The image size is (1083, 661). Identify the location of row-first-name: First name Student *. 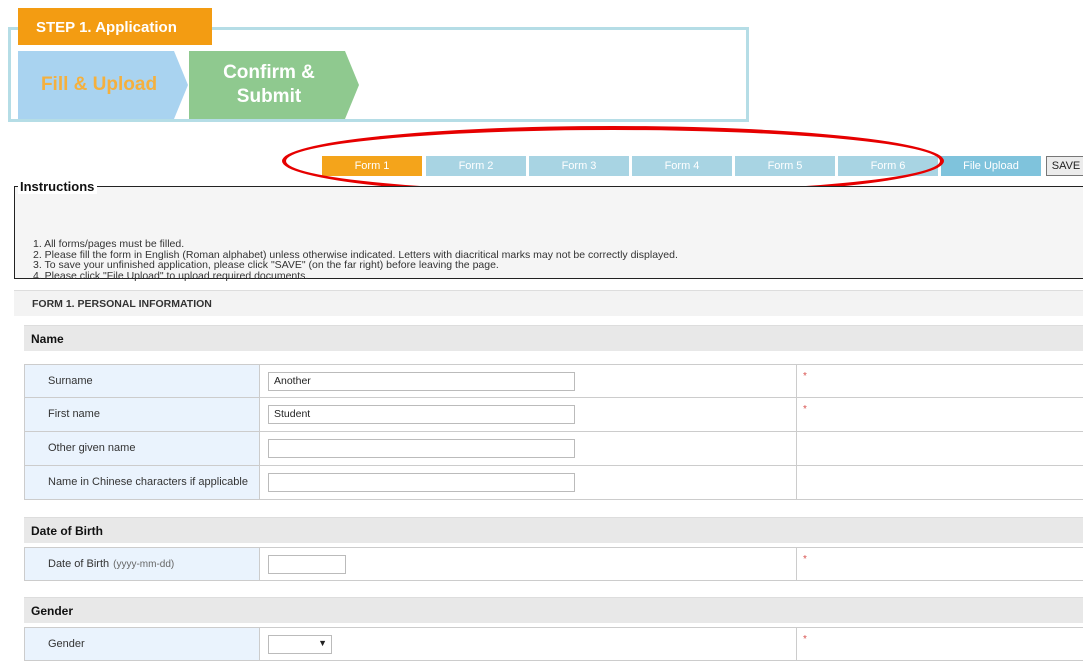
(553, 415).